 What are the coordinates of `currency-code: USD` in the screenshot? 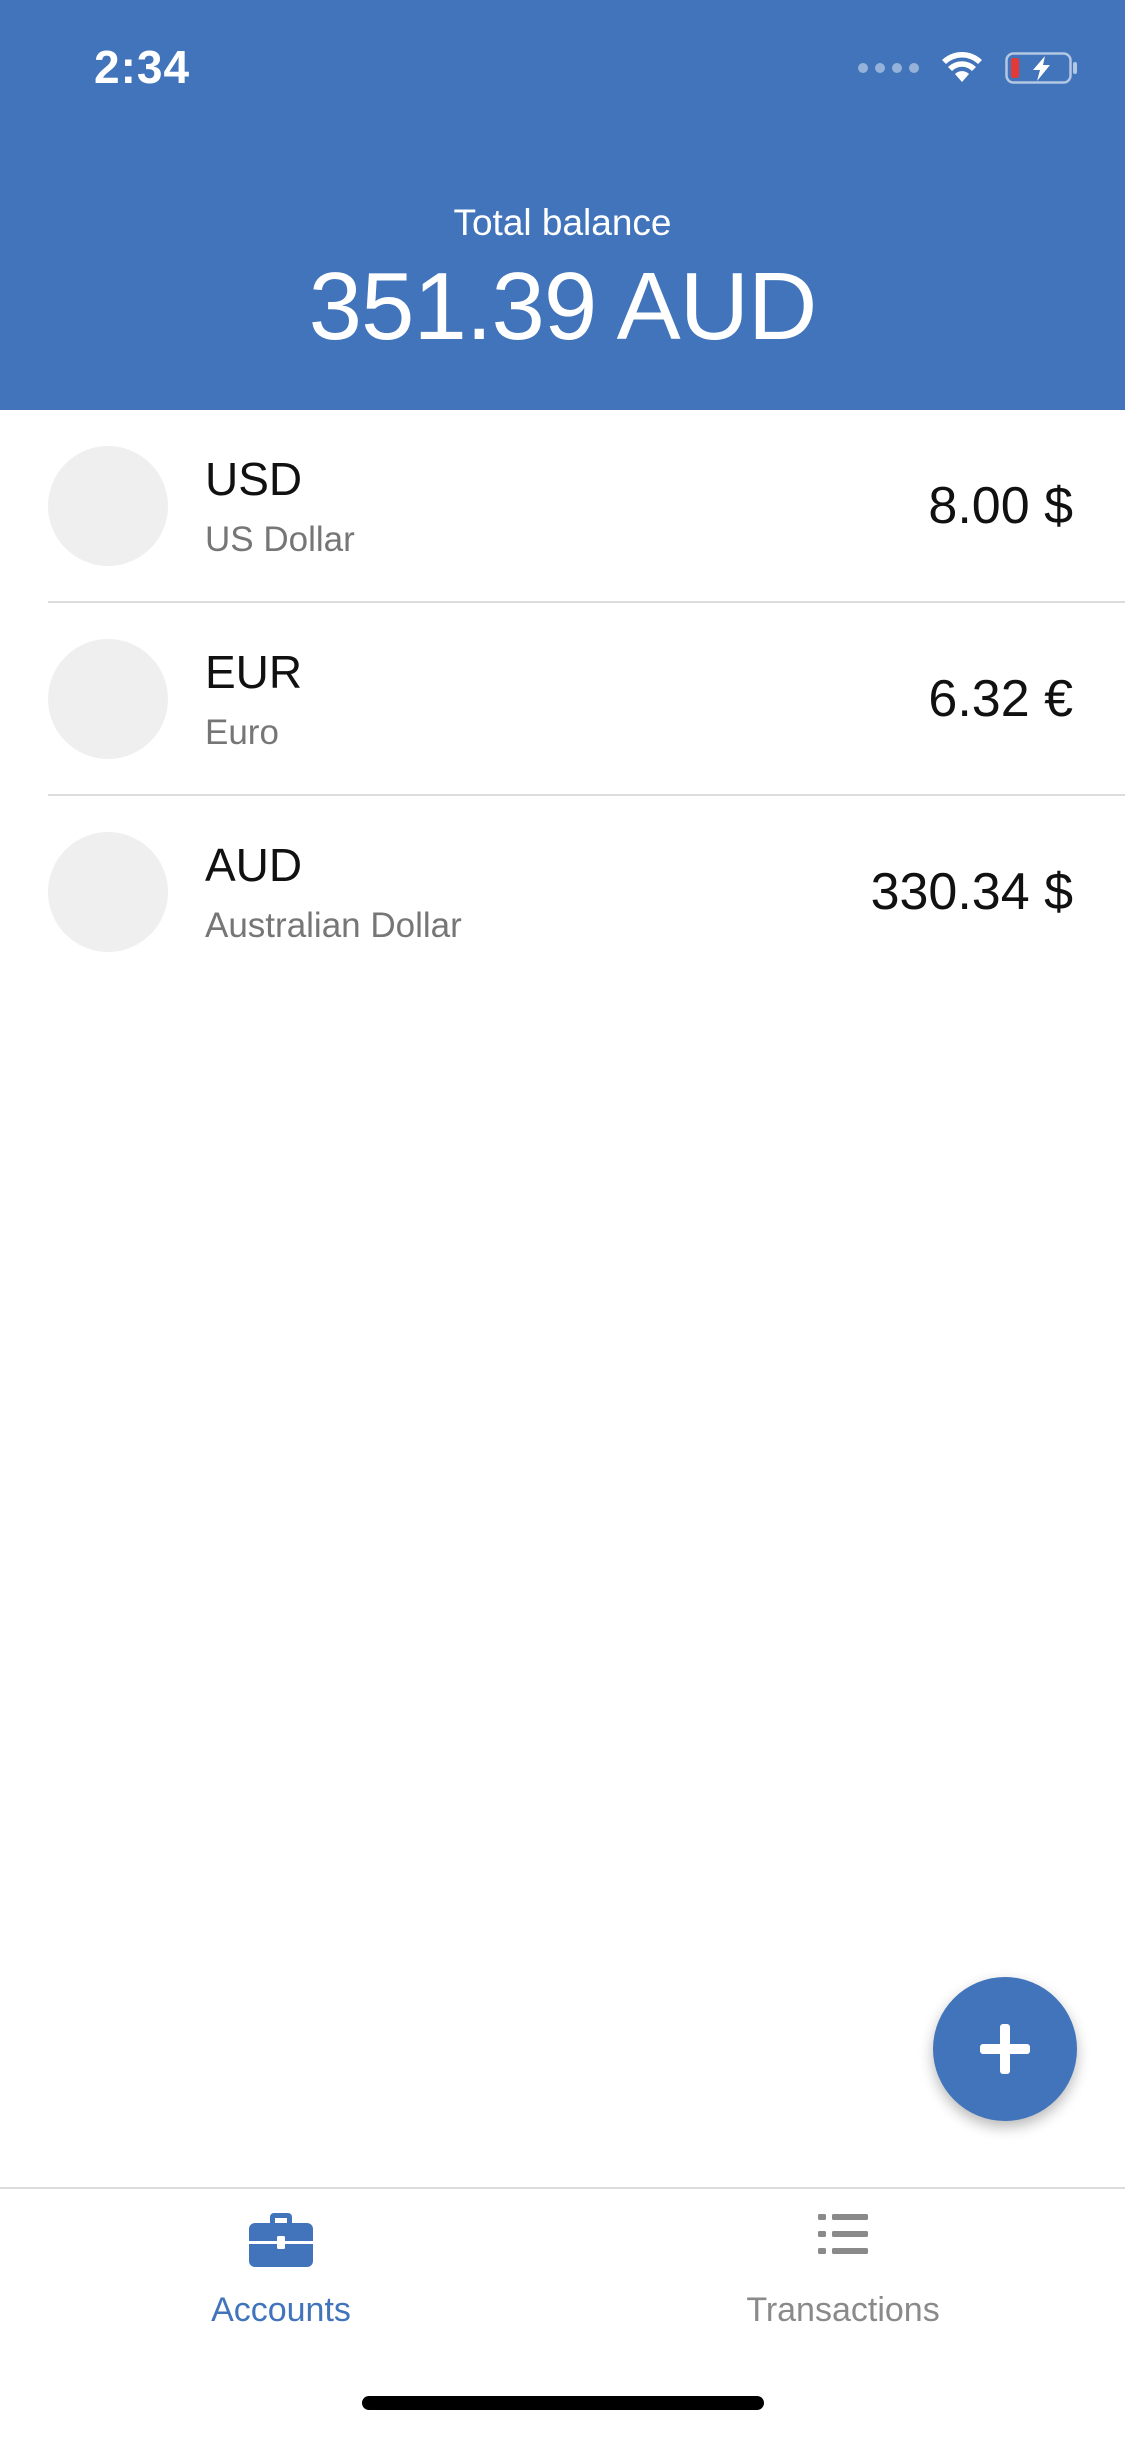 It's located at (254, 479).